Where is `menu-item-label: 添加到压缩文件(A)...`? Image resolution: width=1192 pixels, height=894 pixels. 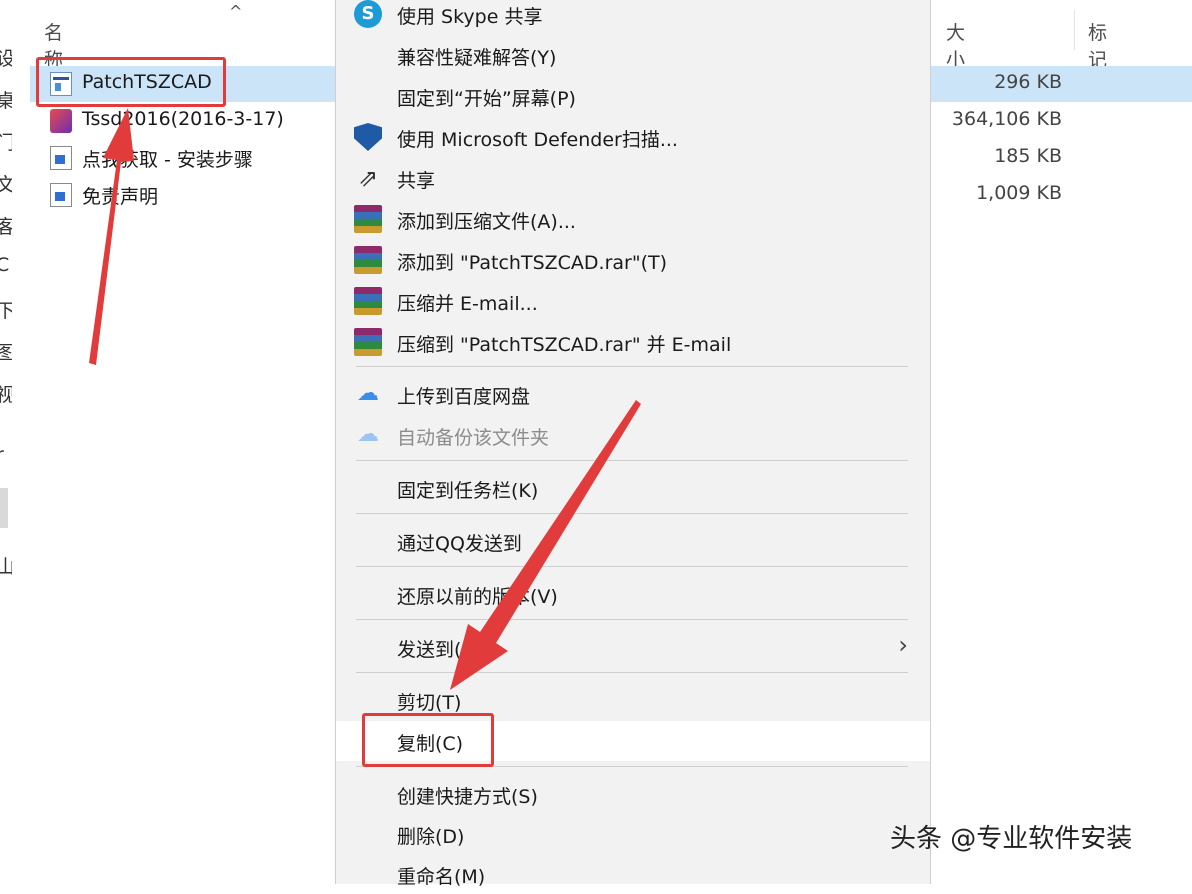 menu-item-label: 添加到压缩文件(A)... is located at coordinates (486, 222).